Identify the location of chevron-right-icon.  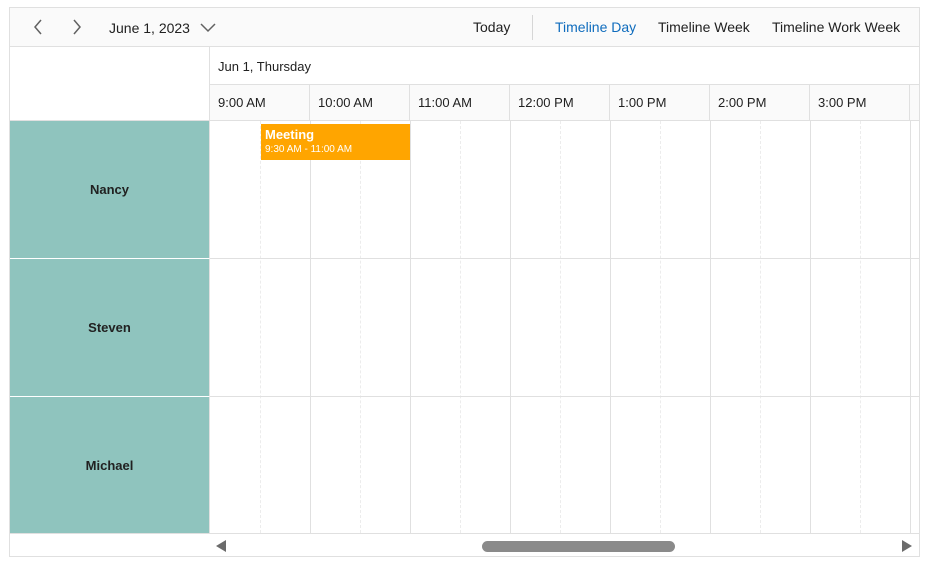
(77, 27).